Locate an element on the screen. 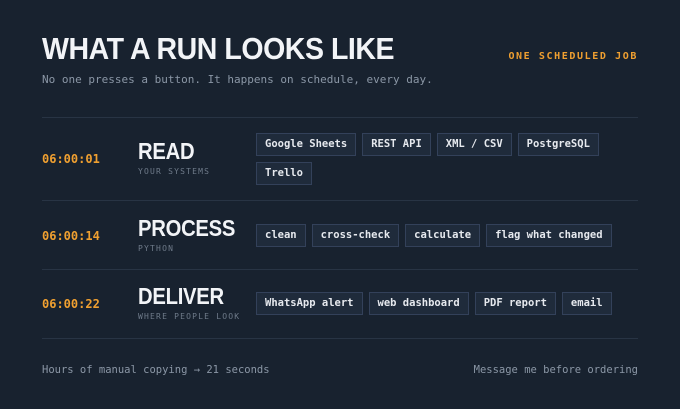  footer-summary: Hours of manual copying → 21 seconds is located at coordinates (156, 370).